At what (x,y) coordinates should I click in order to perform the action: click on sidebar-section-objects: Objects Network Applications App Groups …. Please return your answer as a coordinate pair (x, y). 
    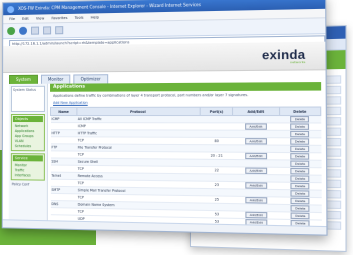
    Looking at the image, I should click on (27, 132).